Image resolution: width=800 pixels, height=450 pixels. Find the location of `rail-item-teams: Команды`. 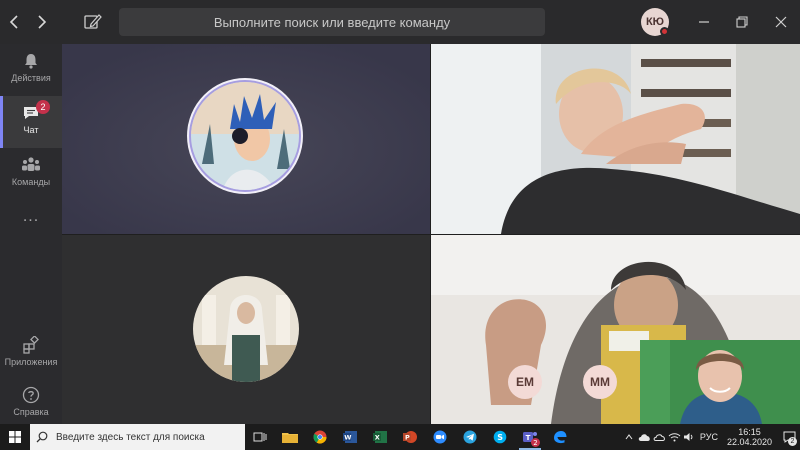

rail-item-teams: Команды is located at coordinates (31, 174).